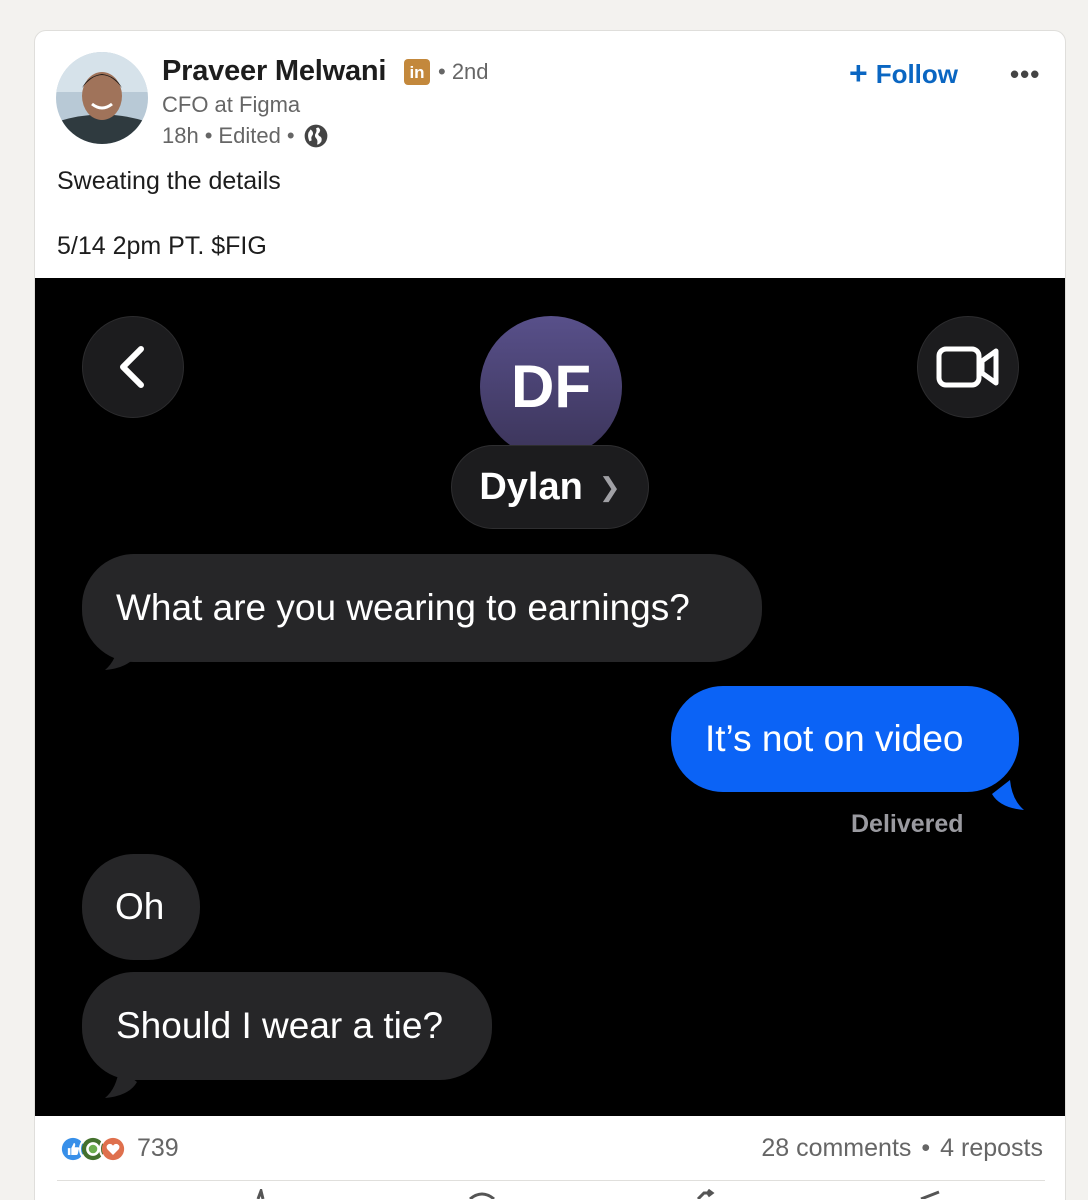 Image resolution: width=1088 pixels, height=1200 pixels. I want to click on edited-label: Edited, so click(249, 135).